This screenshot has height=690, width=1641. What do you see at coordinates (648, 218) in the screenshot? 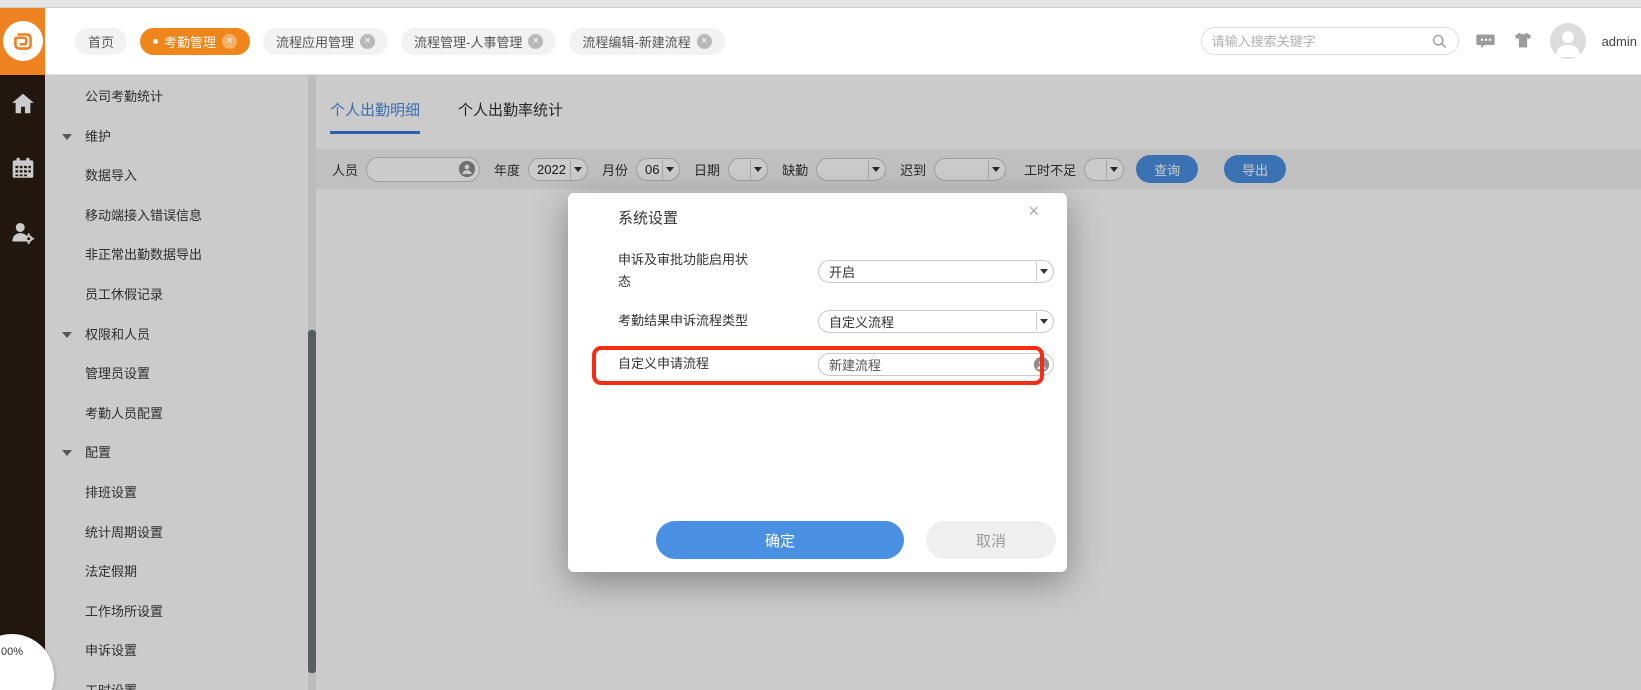
I see `modal-title: 系统设置` at bounding box center [648, 218].